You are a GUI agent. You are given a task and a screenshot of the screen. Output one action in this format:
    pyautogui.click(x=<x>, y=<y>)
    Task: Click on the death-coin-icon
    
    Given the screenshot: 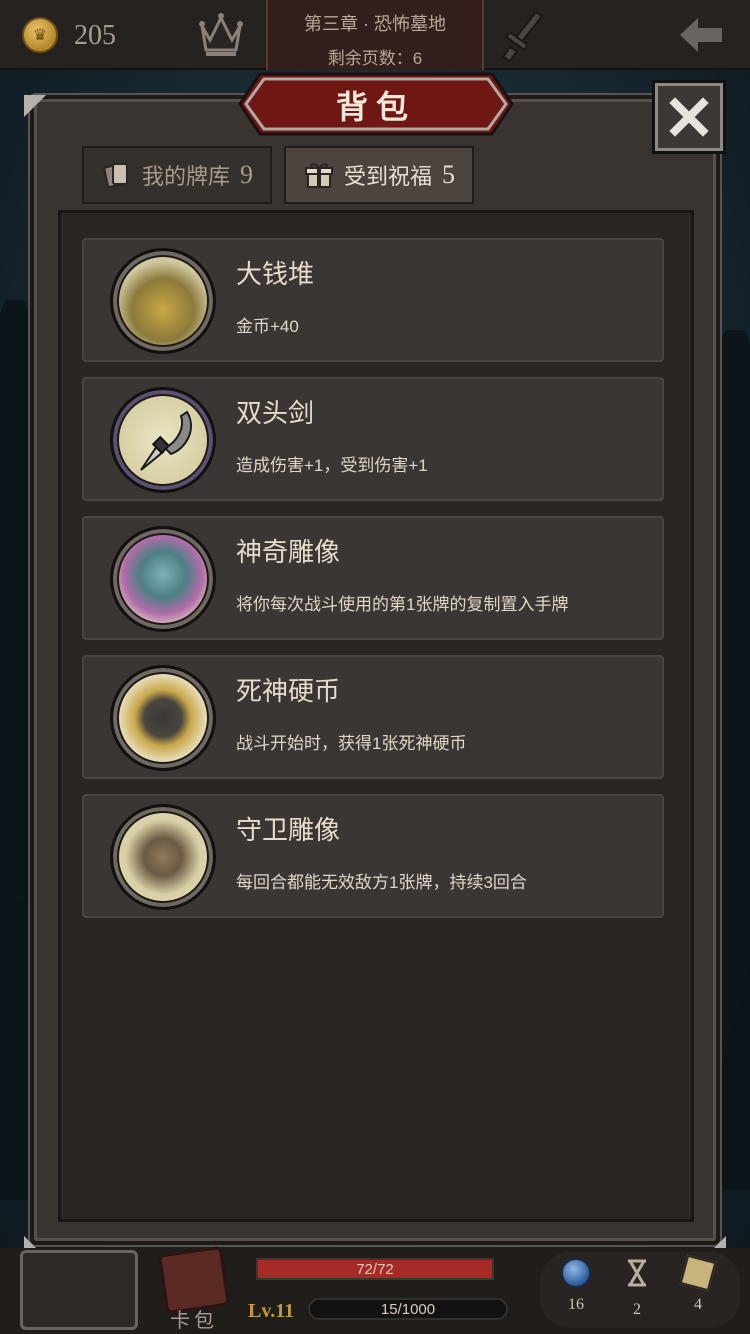 What is the action you would take?
    pyautogui.click(x=163, y=718)
    